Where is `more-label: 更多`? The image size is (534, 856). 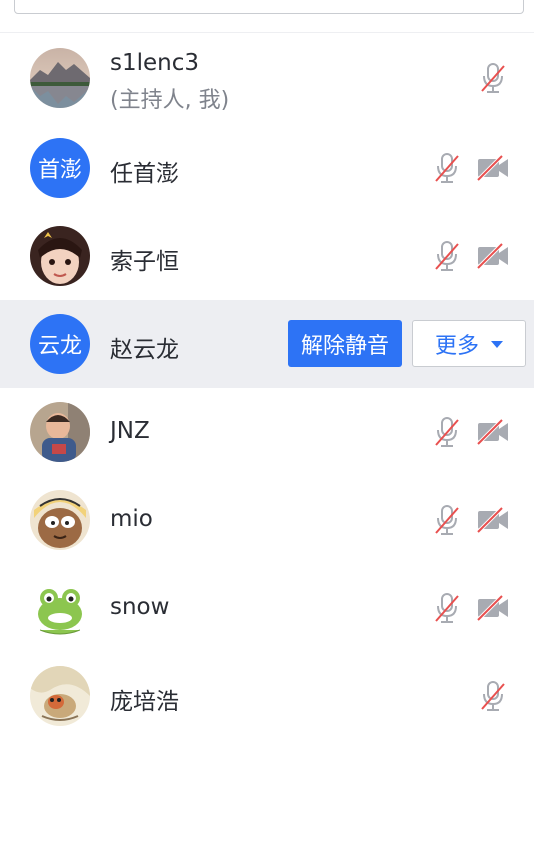
more-label: 更多 is located at coordinates (456, 346).